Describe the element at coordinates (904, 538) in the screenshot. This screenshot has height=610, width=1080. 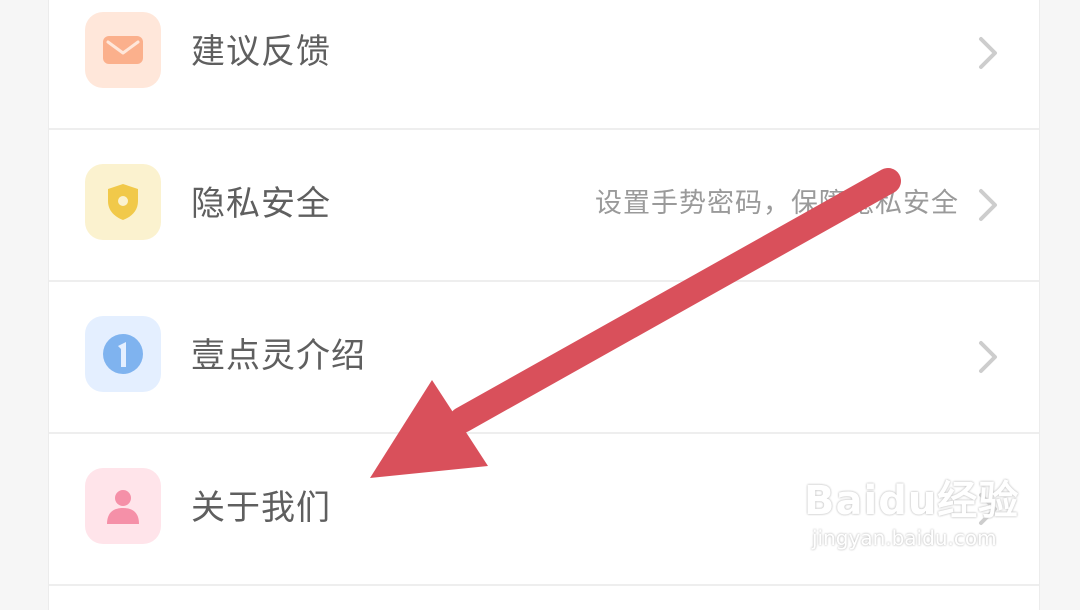
I see `watermark-url: jingyan.baidu.com` at that location.